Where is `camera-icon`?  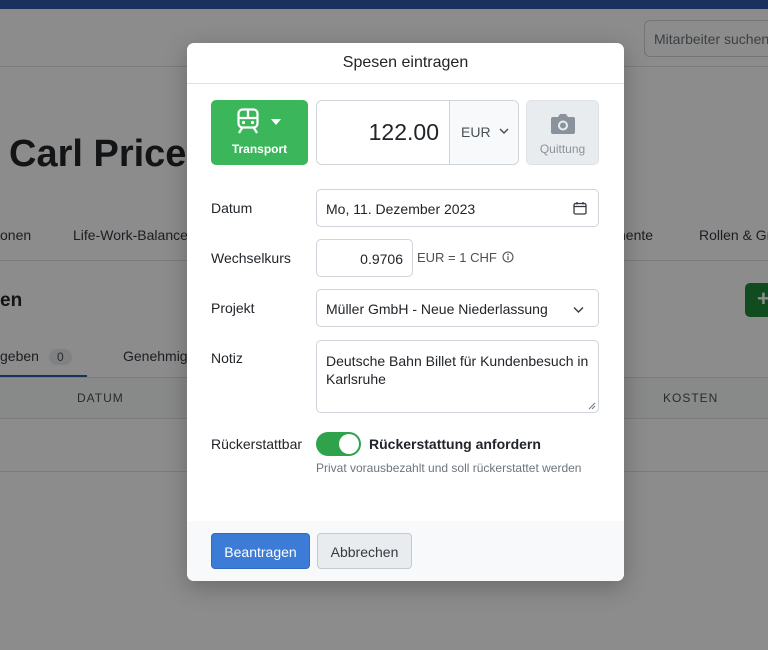
camera-icon is located at coordinates (563, 124).